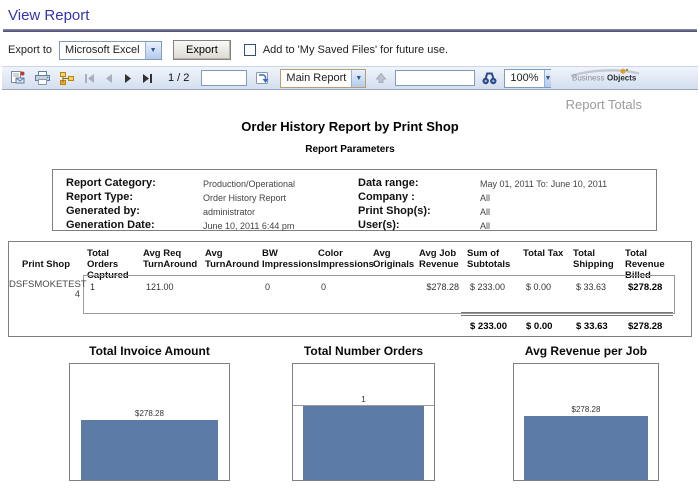  I want to click on parameter-value: June 10, 2011 6:44 pm, so click(249, 226).